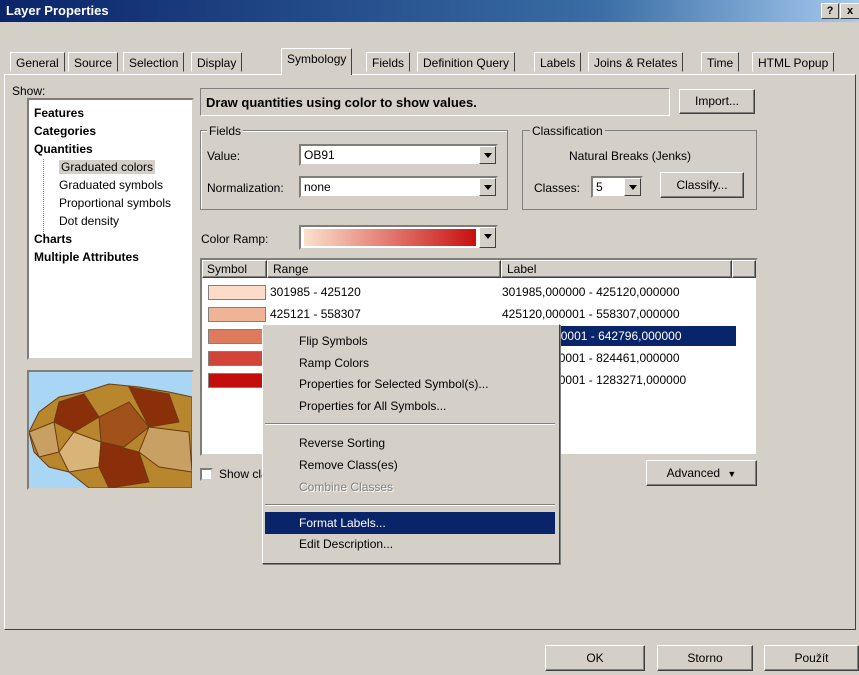 This screenshot has height=675, width=859. I want to click on normalization-selected: none, so click(317, 187).